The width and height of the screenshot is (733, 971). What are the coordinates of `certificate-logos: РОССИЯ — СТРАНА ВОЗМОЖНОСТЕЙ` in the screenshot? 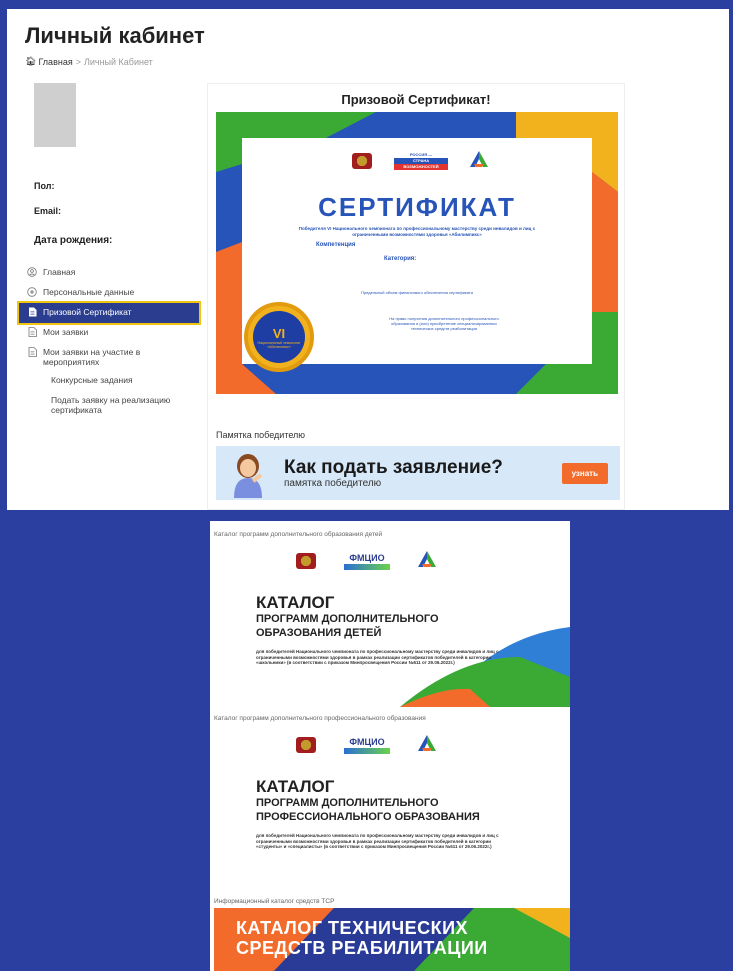 It's located at (420, 161).